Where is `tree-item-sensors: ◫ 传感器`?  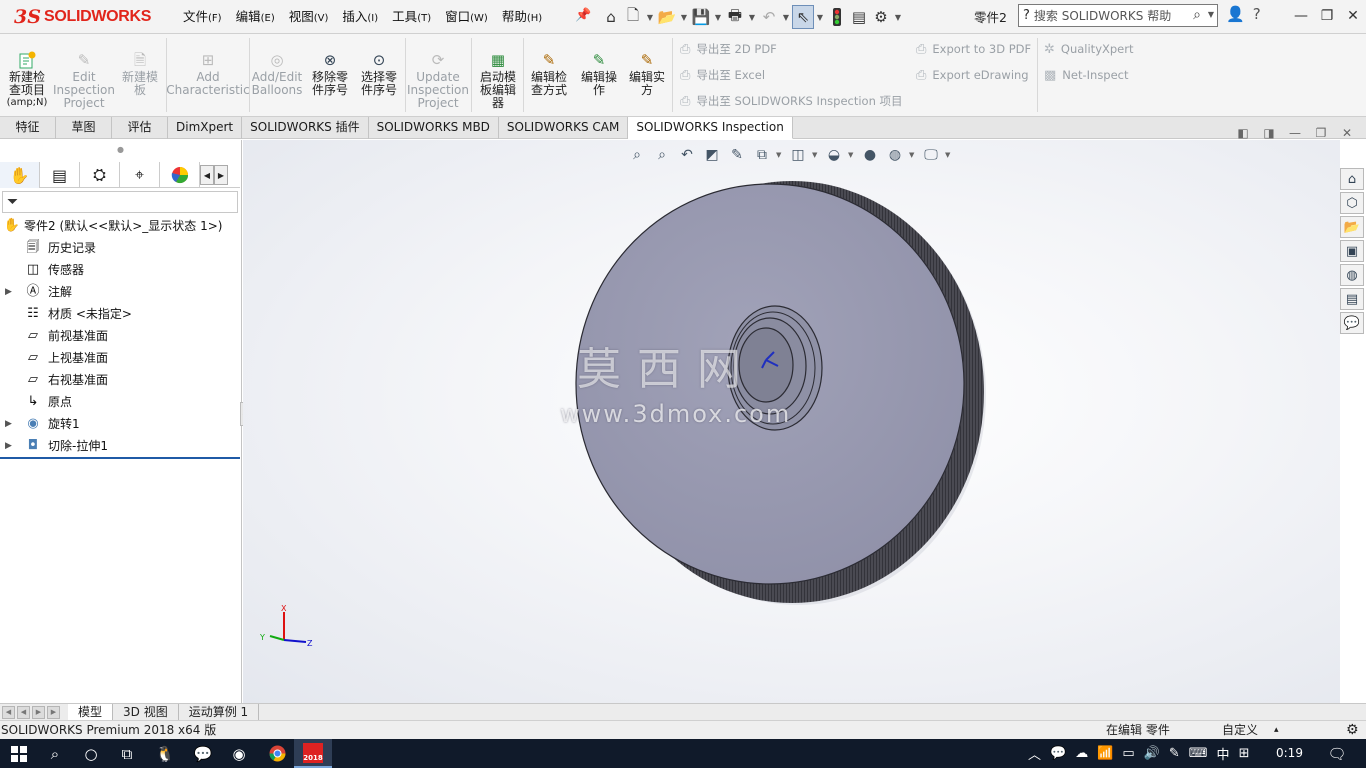 tree-item-sensors: ◫ 传感器 is located at coordinates (120, 270).